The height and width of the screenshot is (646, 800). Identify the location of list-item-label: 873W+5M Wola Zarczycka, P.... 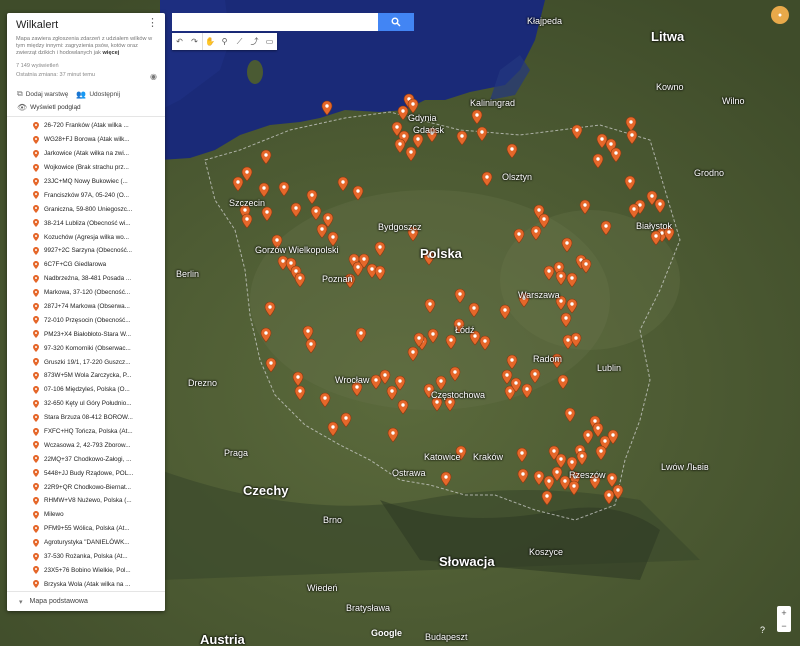
(88, 376).